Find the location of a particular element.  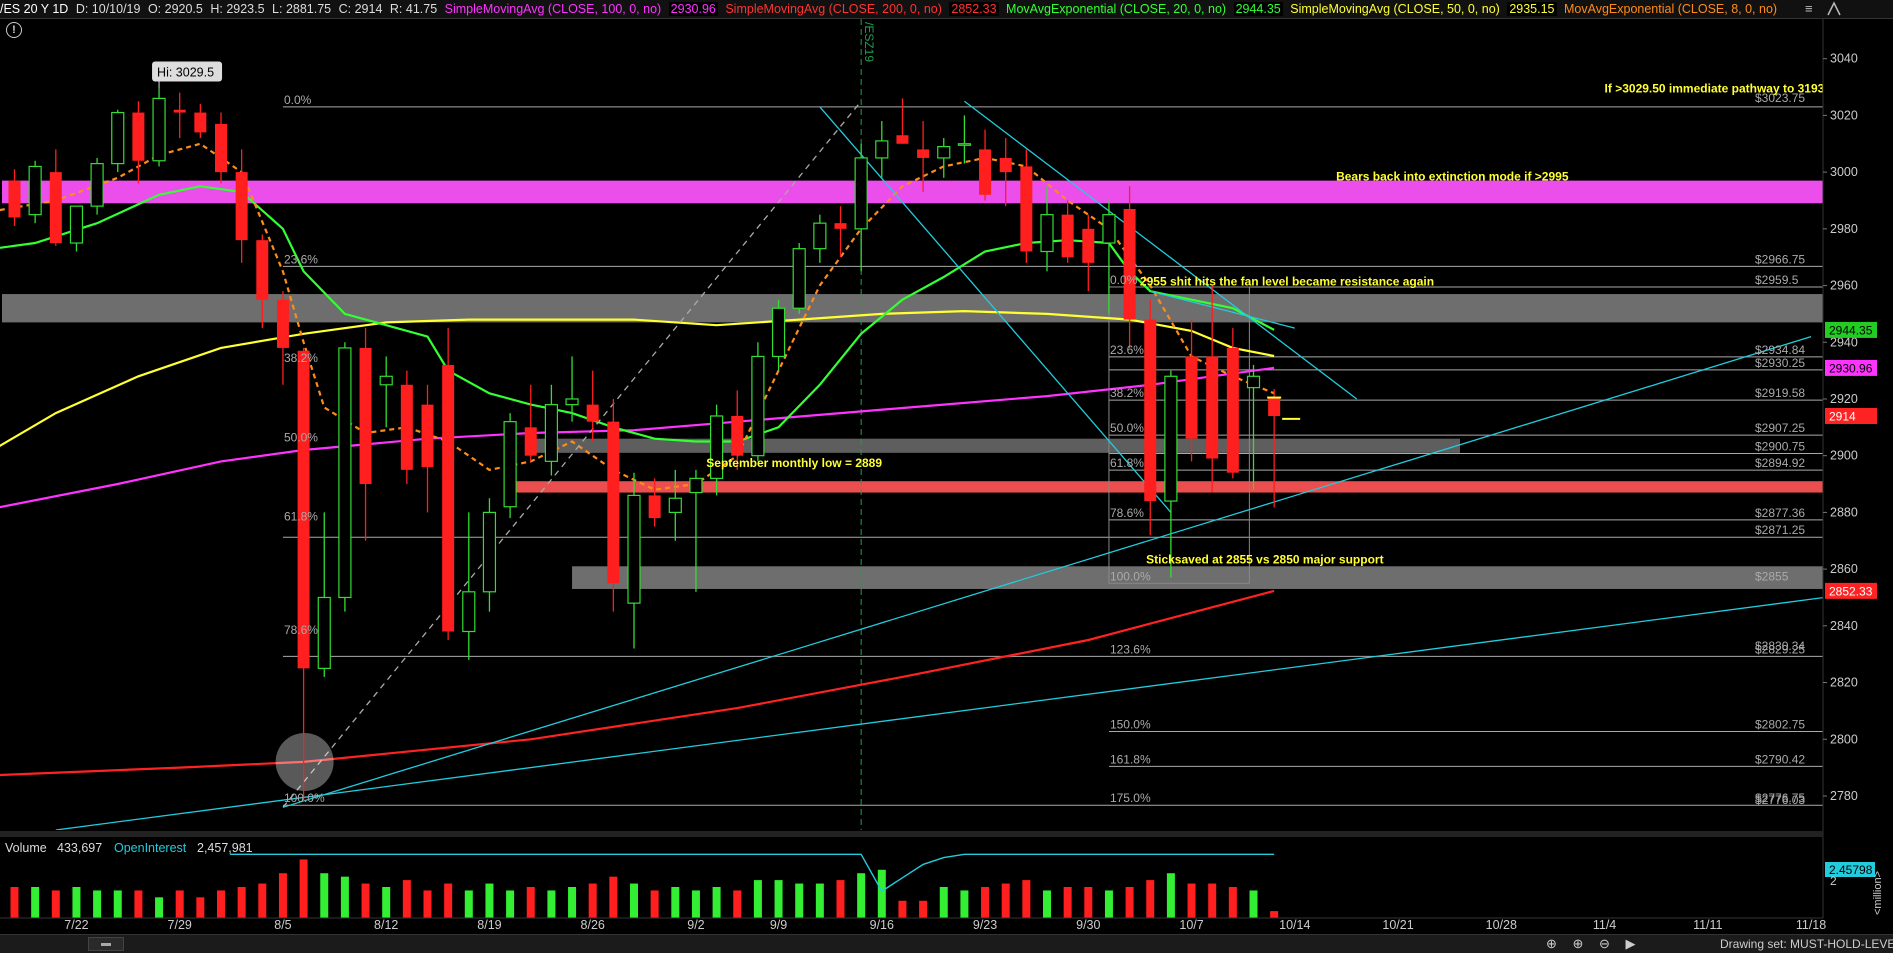

oi-value: 2,457,981 is located at coordinates (225, 848).